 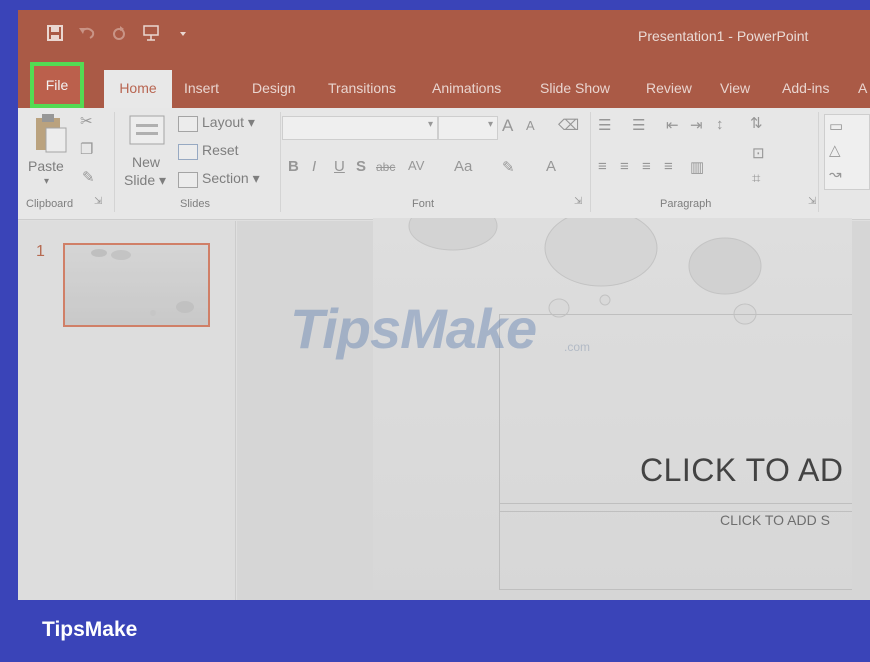 I want to click on font-name-combo: ▾, so click(x=360, y=128).